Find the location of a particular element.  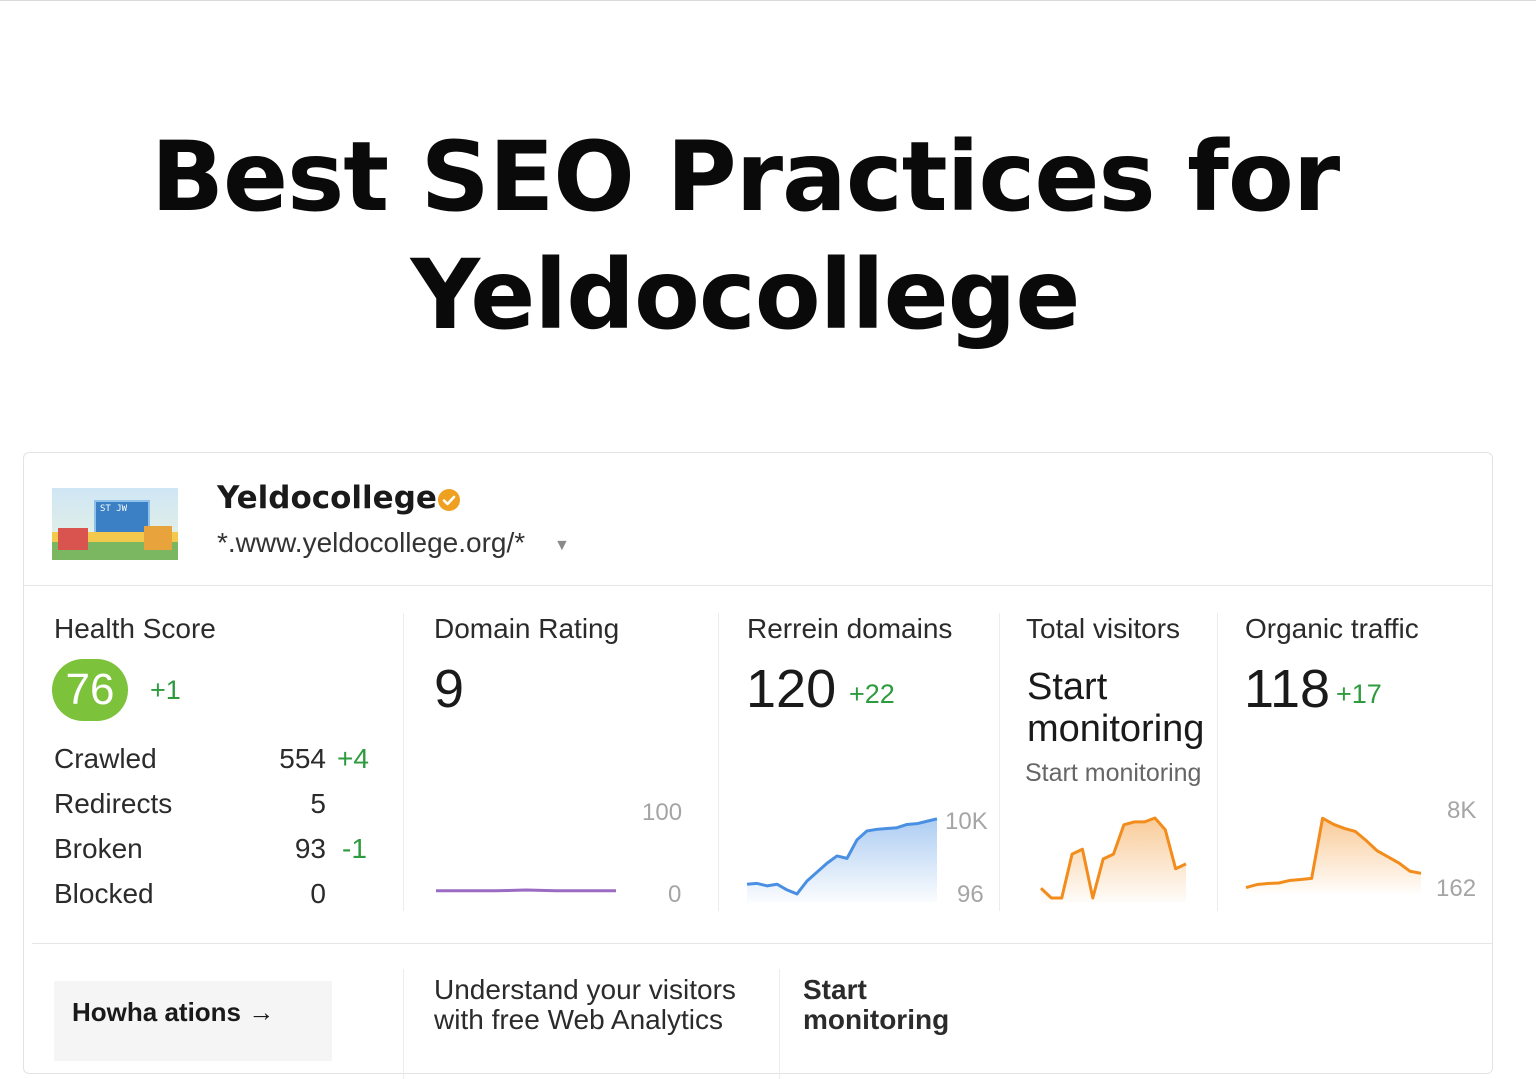

header-divider is located at coordinates (758, 585).